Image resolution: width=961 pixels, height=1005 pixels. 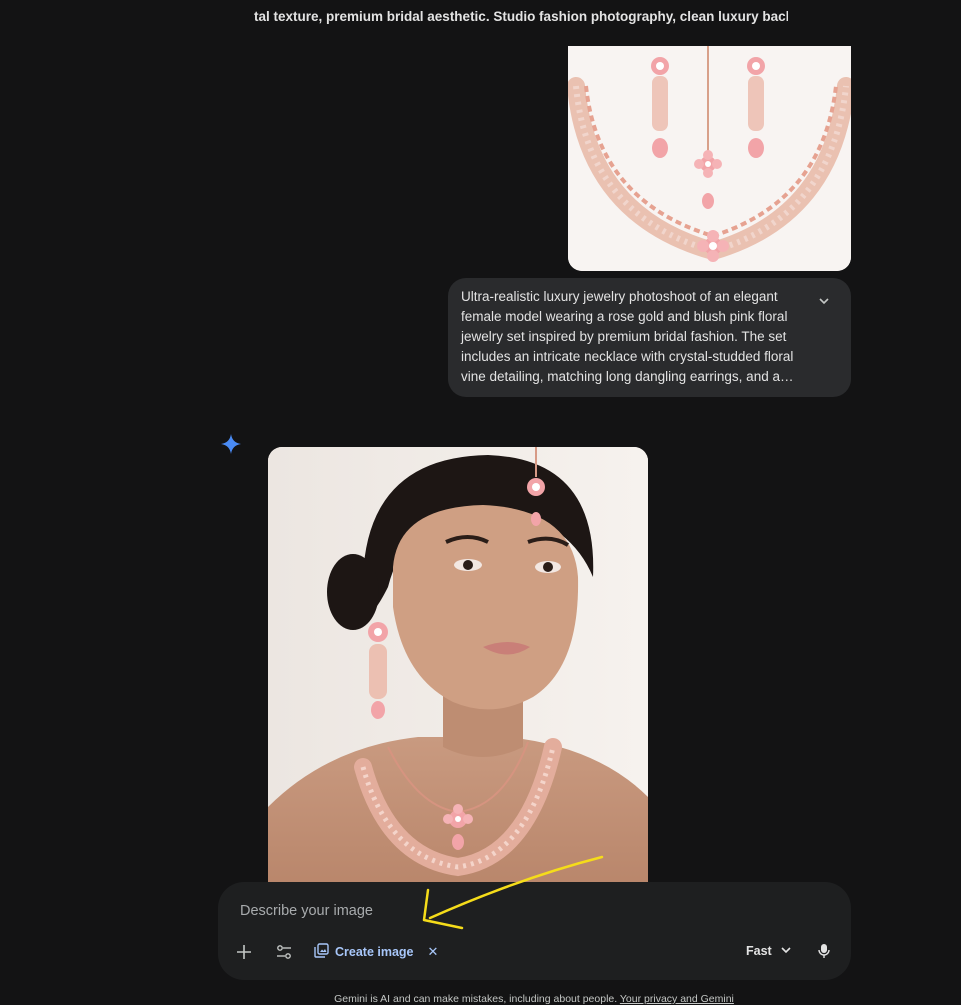 I want to click on uploaded-jewelry-image, so click(x=709, y=158).